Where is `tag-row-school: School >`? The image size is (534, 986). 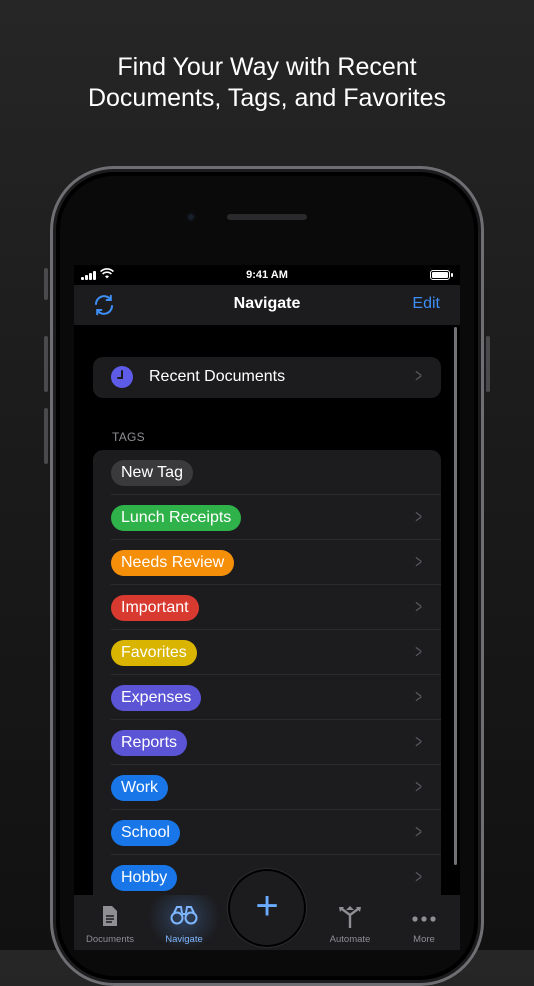 tag-row-school: School > is located at coordinates (267, 832).